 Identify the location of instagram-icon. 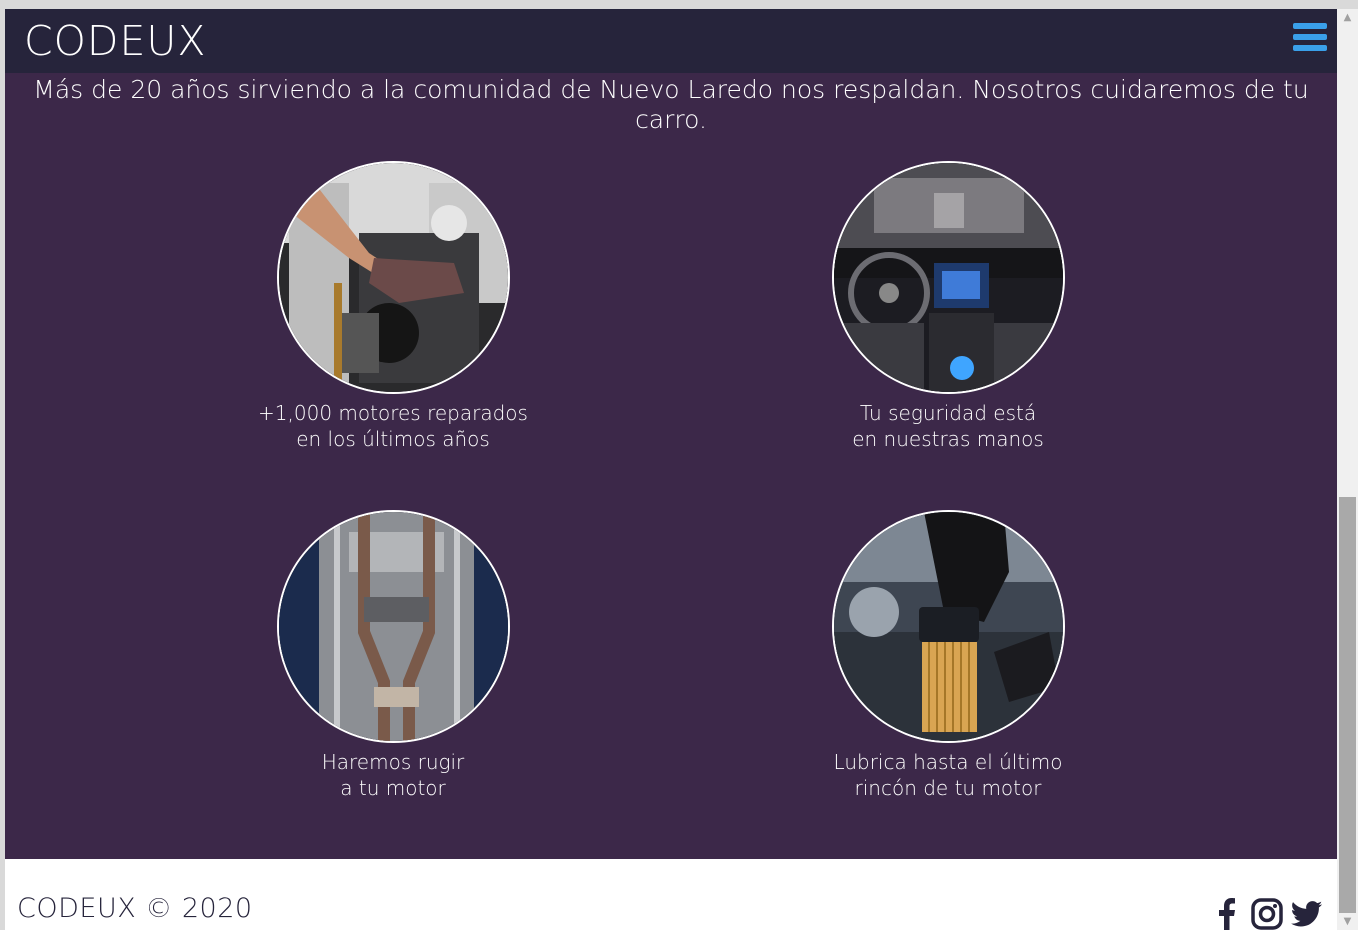
(1267, 913).